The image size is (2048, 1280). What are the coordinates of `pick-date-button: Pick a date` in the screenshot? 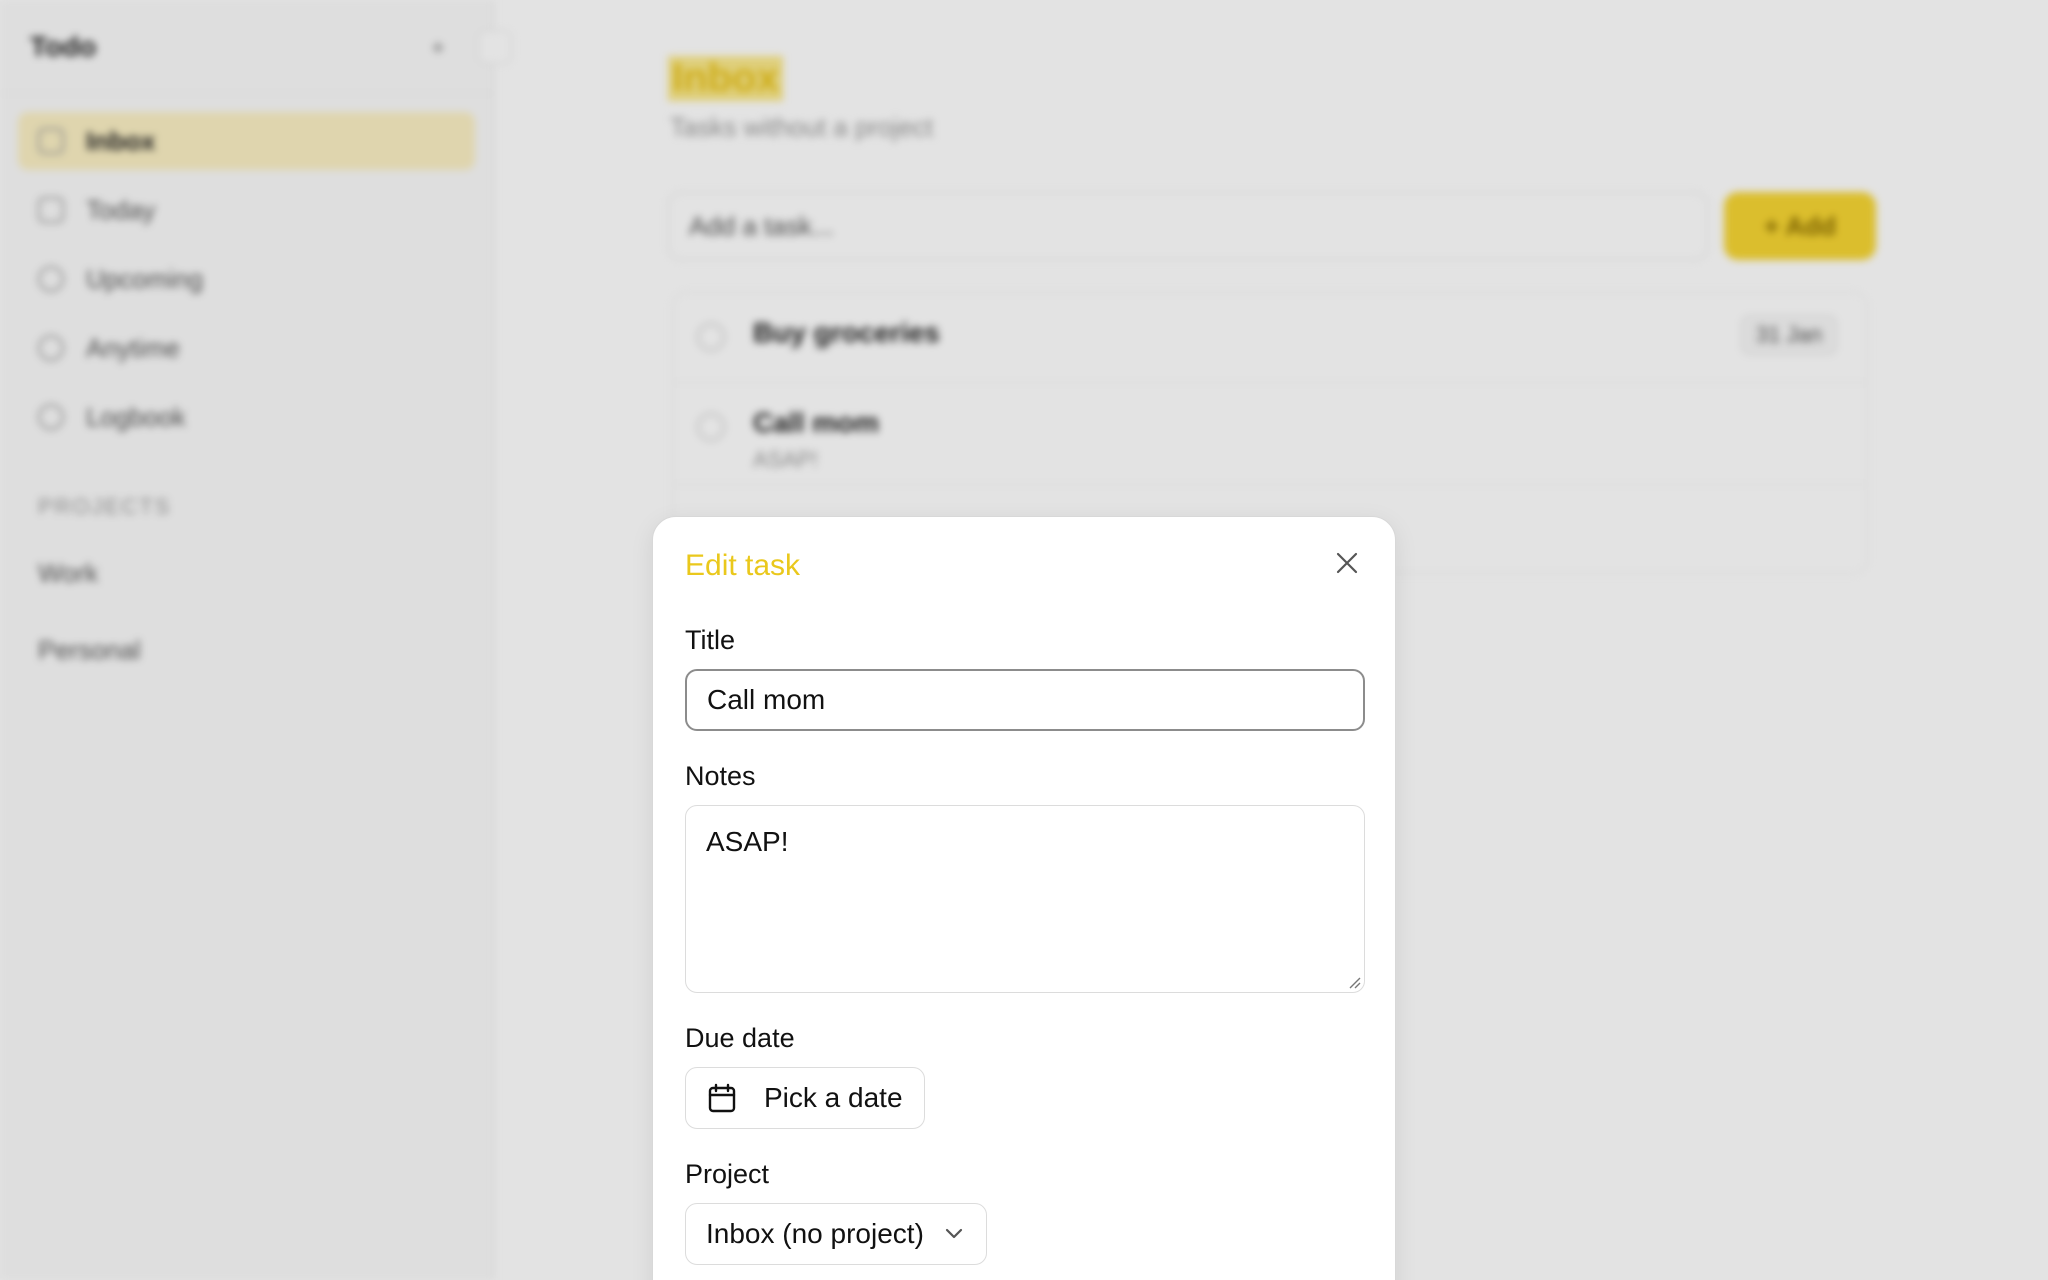 It's located at (805, 1098).